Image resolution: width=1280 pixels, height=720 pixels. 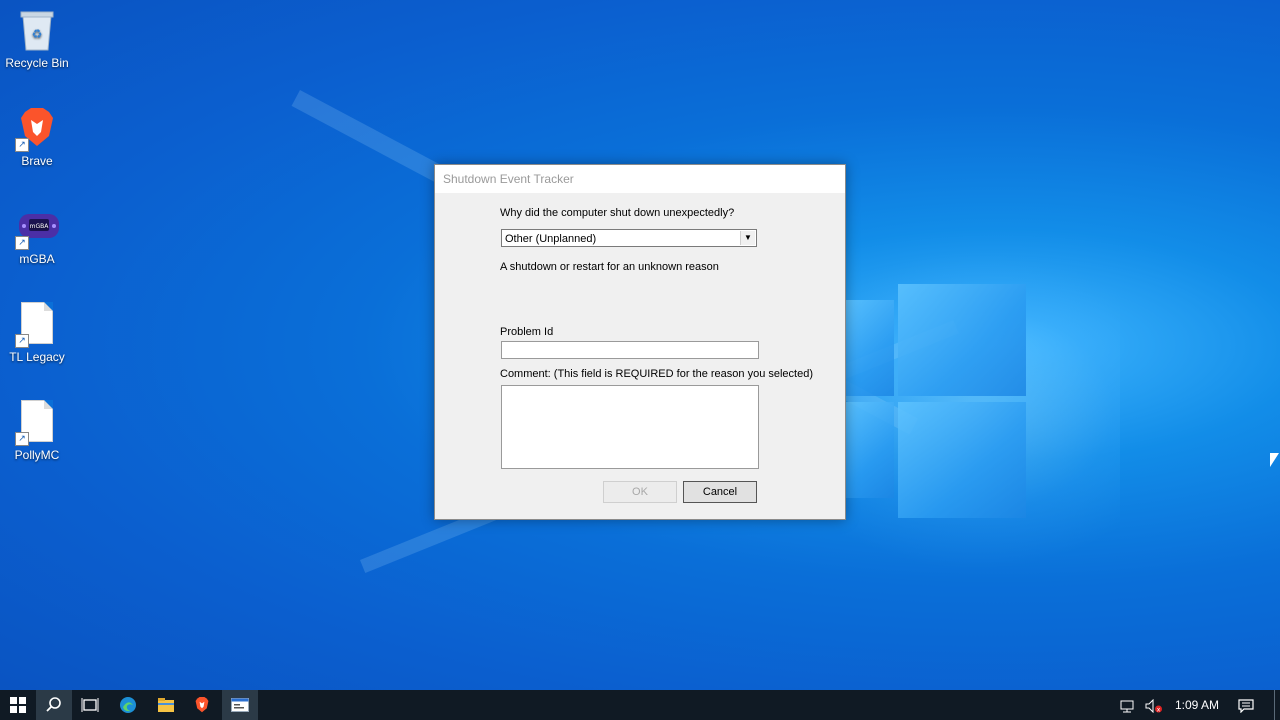 What do you see at coordinates (40, 226) in the screenshot?
I see `svg-text: mGBA` at bounding box center [40, 226].